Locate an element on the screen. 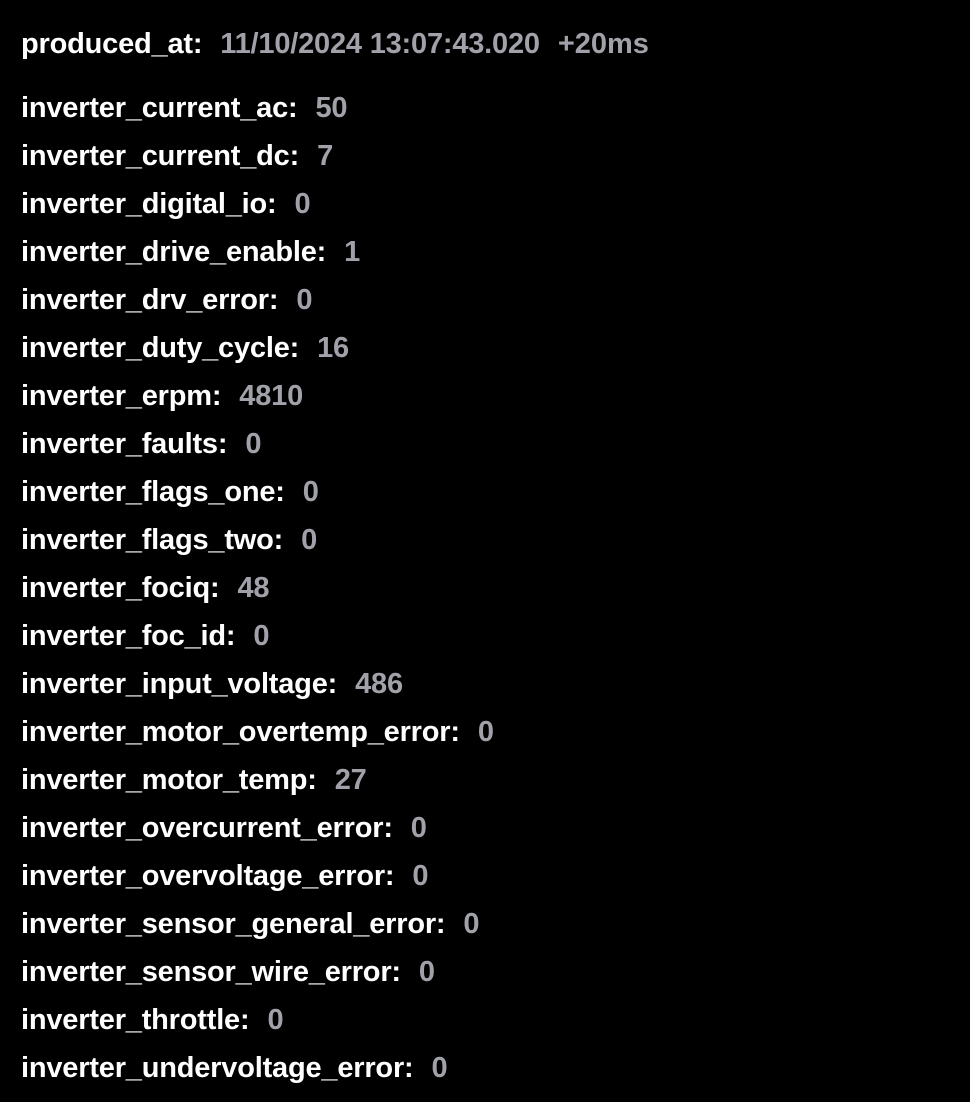 The width and height of the screenshot is (970, 1102). field-row: inverter_digital_io: 0 is located at coordinates (490, 204).